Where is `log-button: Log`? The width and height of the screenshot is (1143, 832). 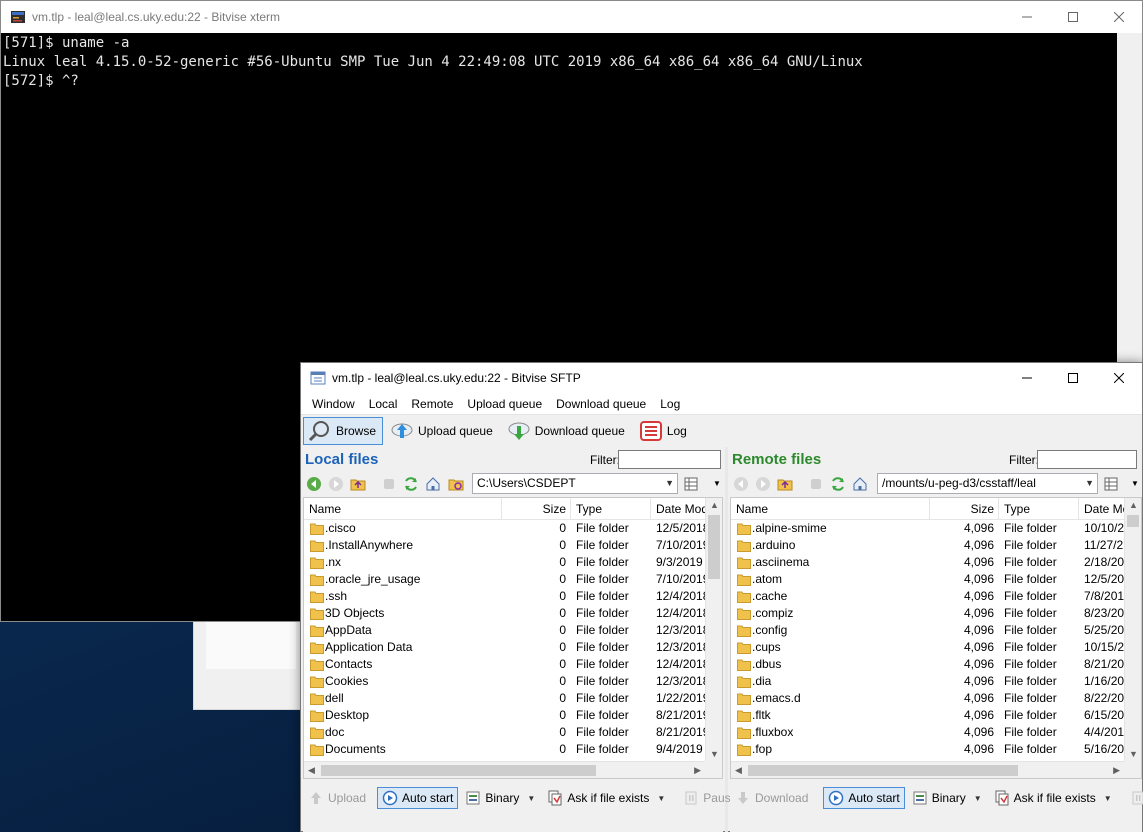
log-button: Log is located at coordinates (664, 431).